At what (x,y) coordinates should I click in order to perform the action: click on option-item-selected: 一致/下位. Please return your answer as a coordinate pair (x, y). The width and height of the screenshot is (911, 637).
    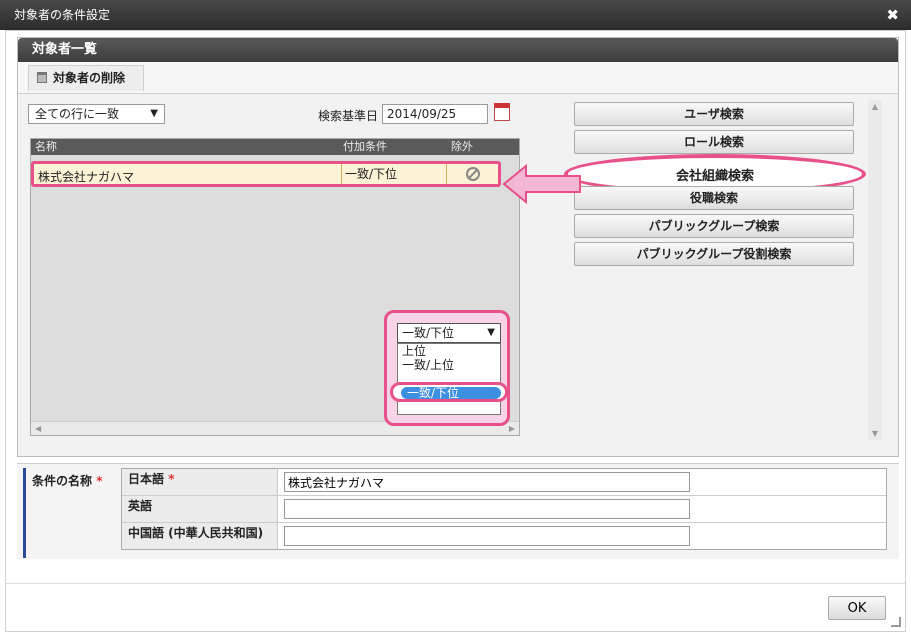
    Looking at the image, I should click on (449, 392).